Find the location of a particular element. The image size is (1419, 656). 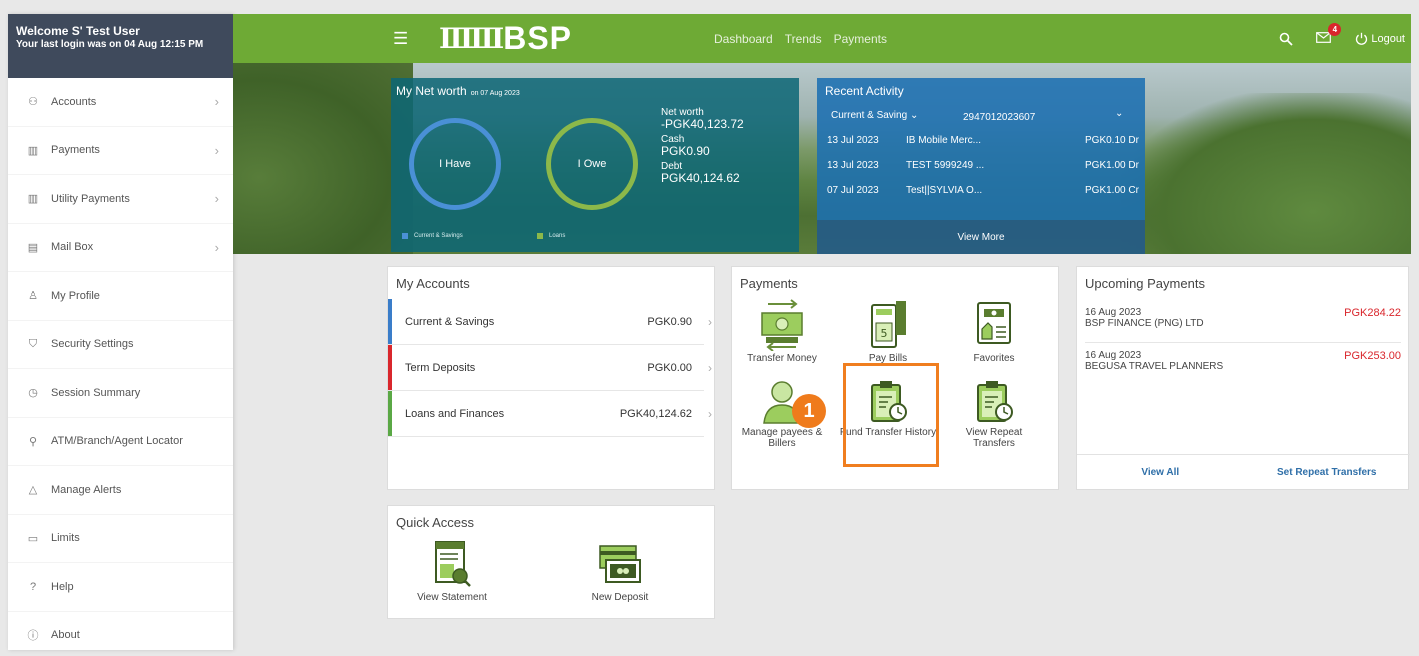

activity-row: 07 Jul 2023 Test||SYLVIA O... PGK1.00 Cr is located at coordinates (984, 190).